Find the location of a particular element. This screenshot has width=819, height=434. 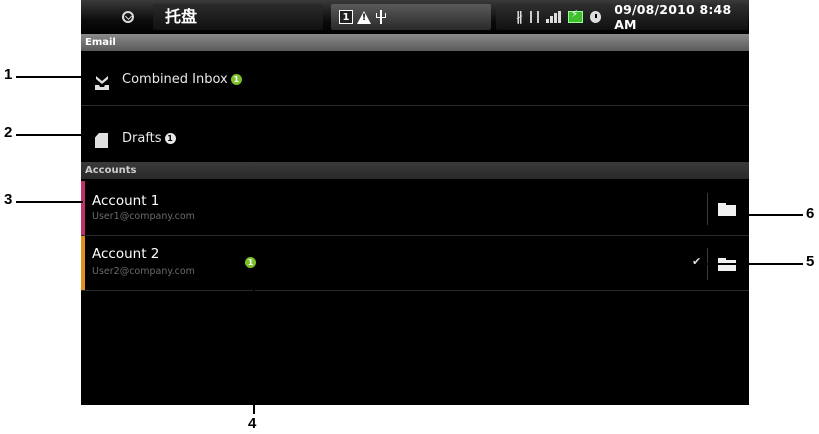

system-status: ∦ 09/08/2010 8:48 AM is located at coordinates (622, 17).